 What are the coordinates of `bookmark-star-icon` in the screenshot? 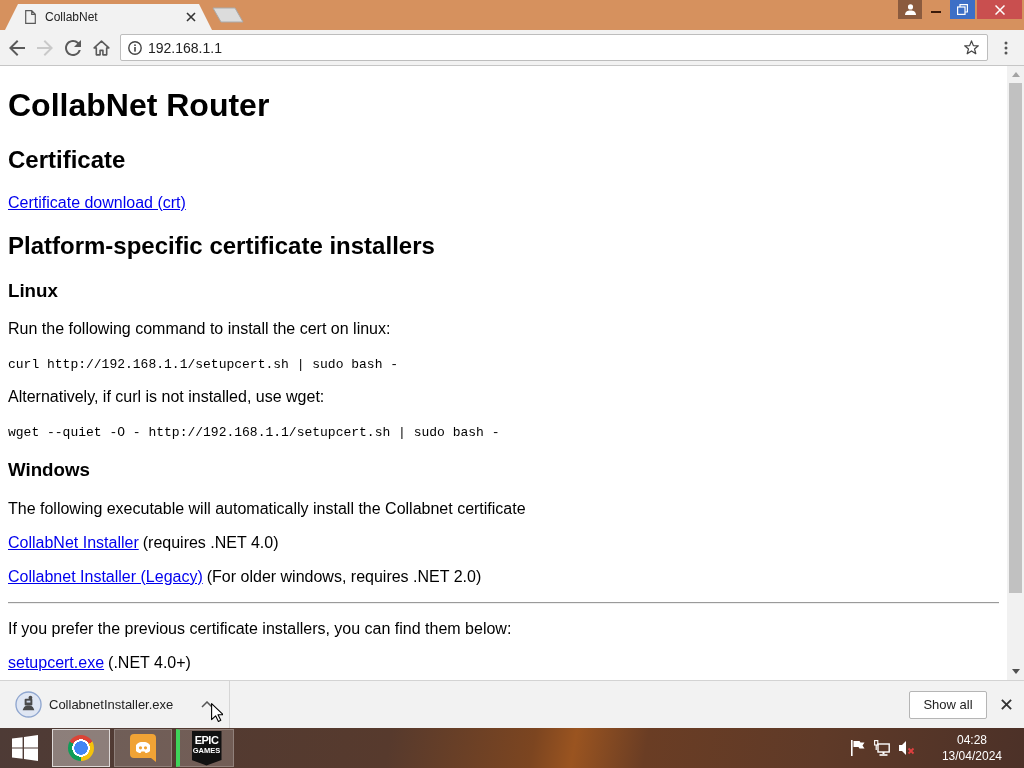 It's located at (971, 47).